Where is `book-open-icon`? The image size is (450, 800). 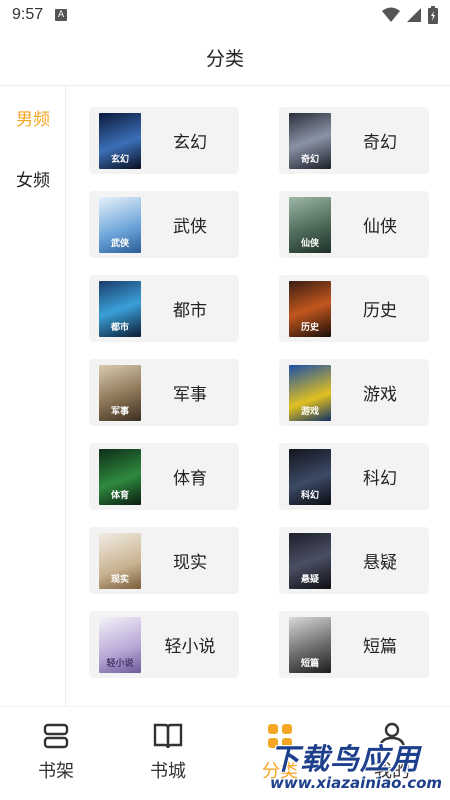 book-open-icon is located at coordinates (168, 736).